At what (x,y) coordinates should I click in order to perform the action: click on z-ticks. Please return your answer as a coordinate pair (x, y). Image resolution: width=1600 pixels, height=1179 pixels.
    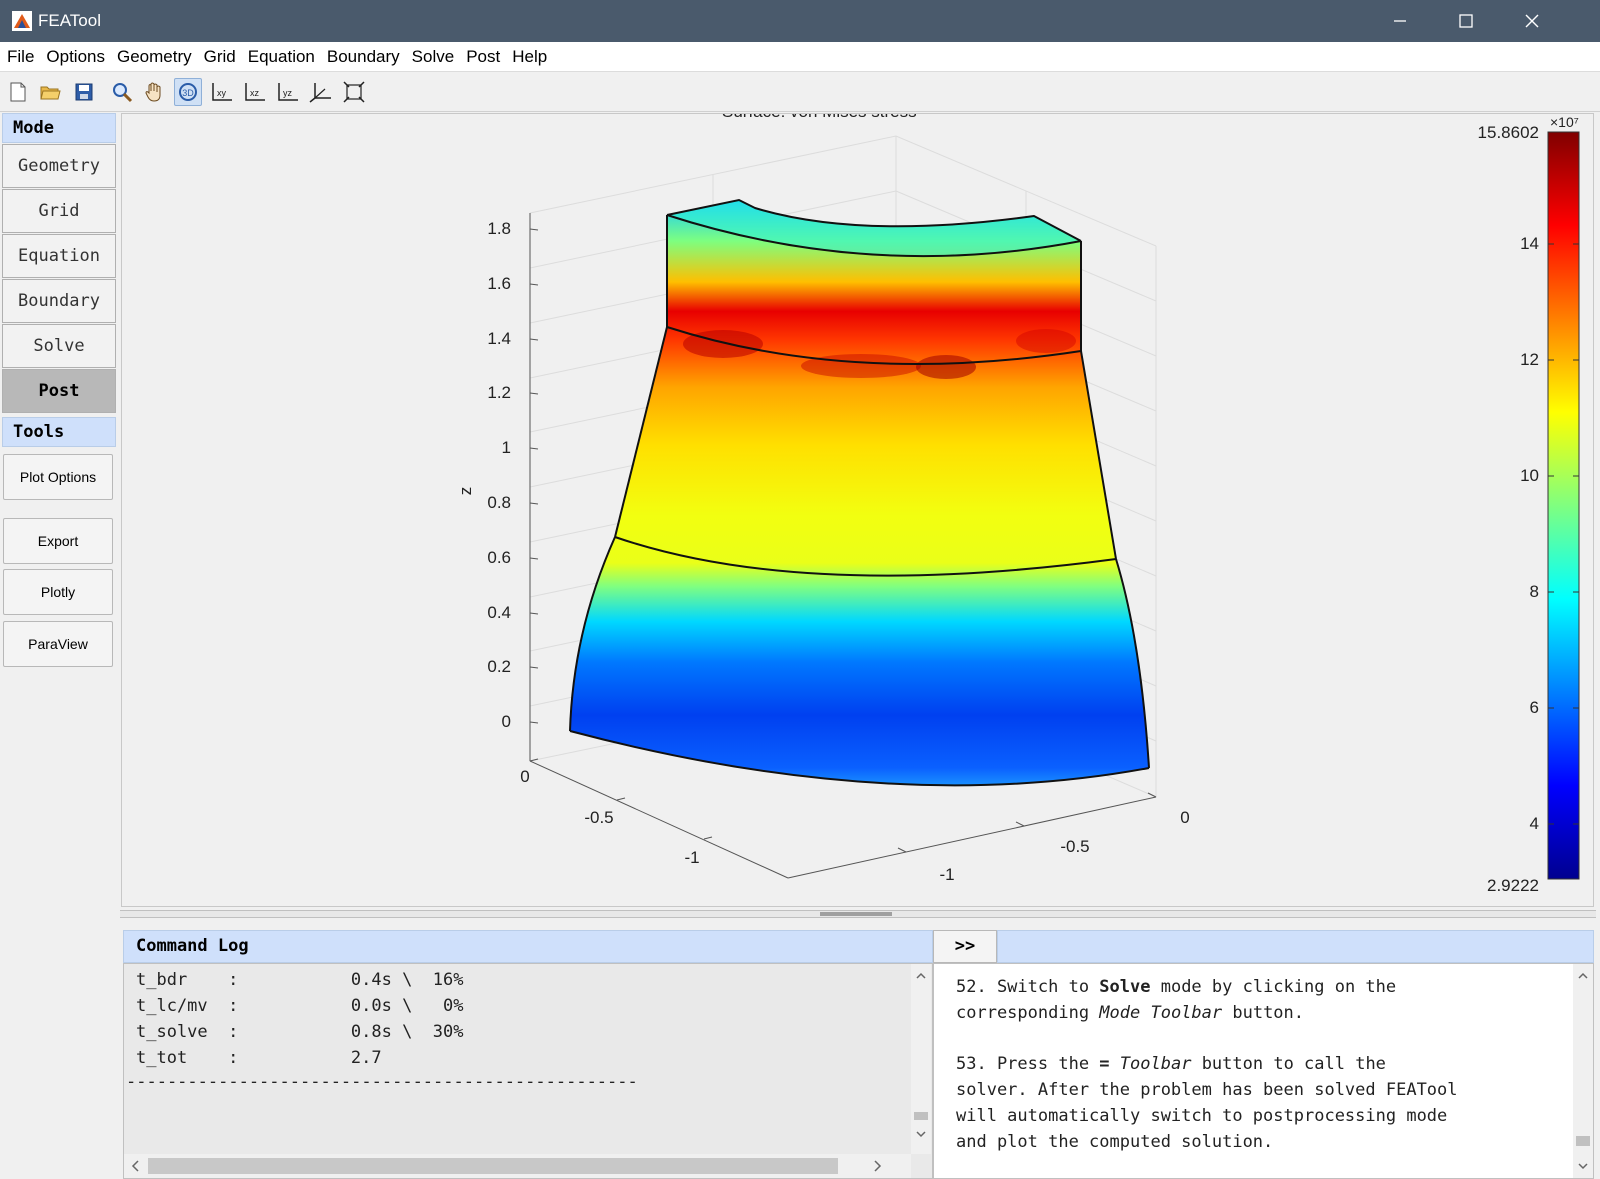
    Looking at the image, I should click on (534, 476).